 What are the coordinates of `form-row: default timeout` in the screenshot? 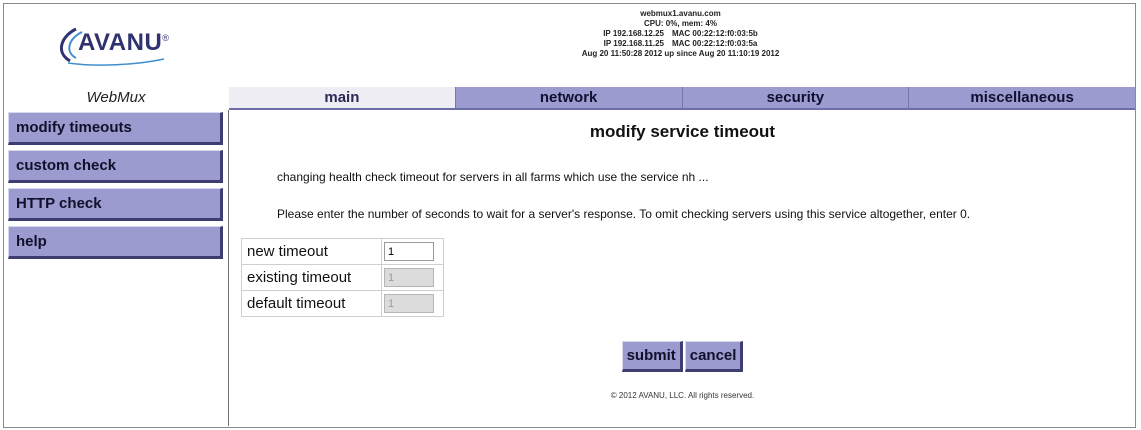 It's located at (342, 303).